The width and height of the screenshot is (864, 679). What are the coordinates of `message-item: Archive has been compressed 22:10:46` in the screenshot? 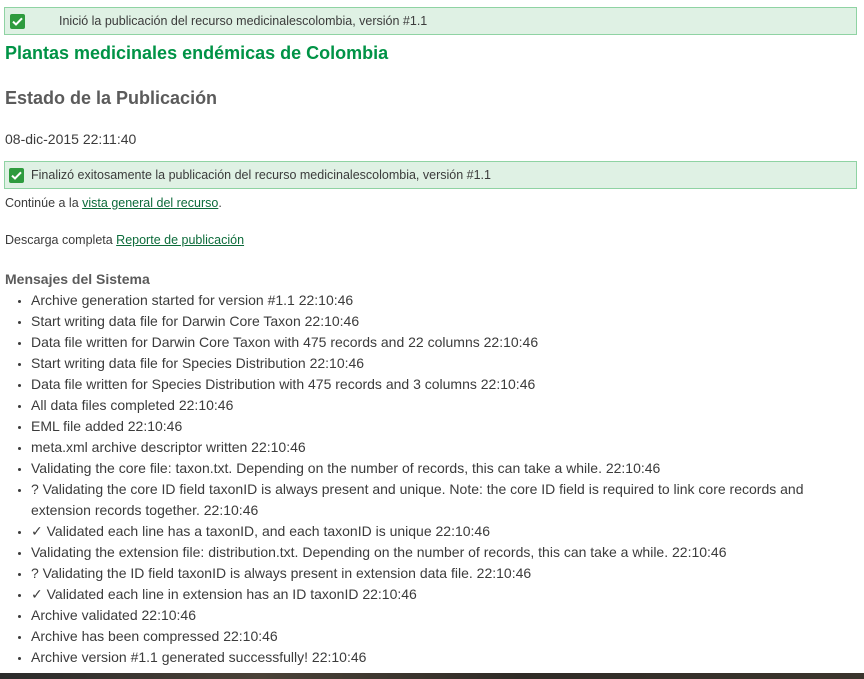 It's located at (440, 636).